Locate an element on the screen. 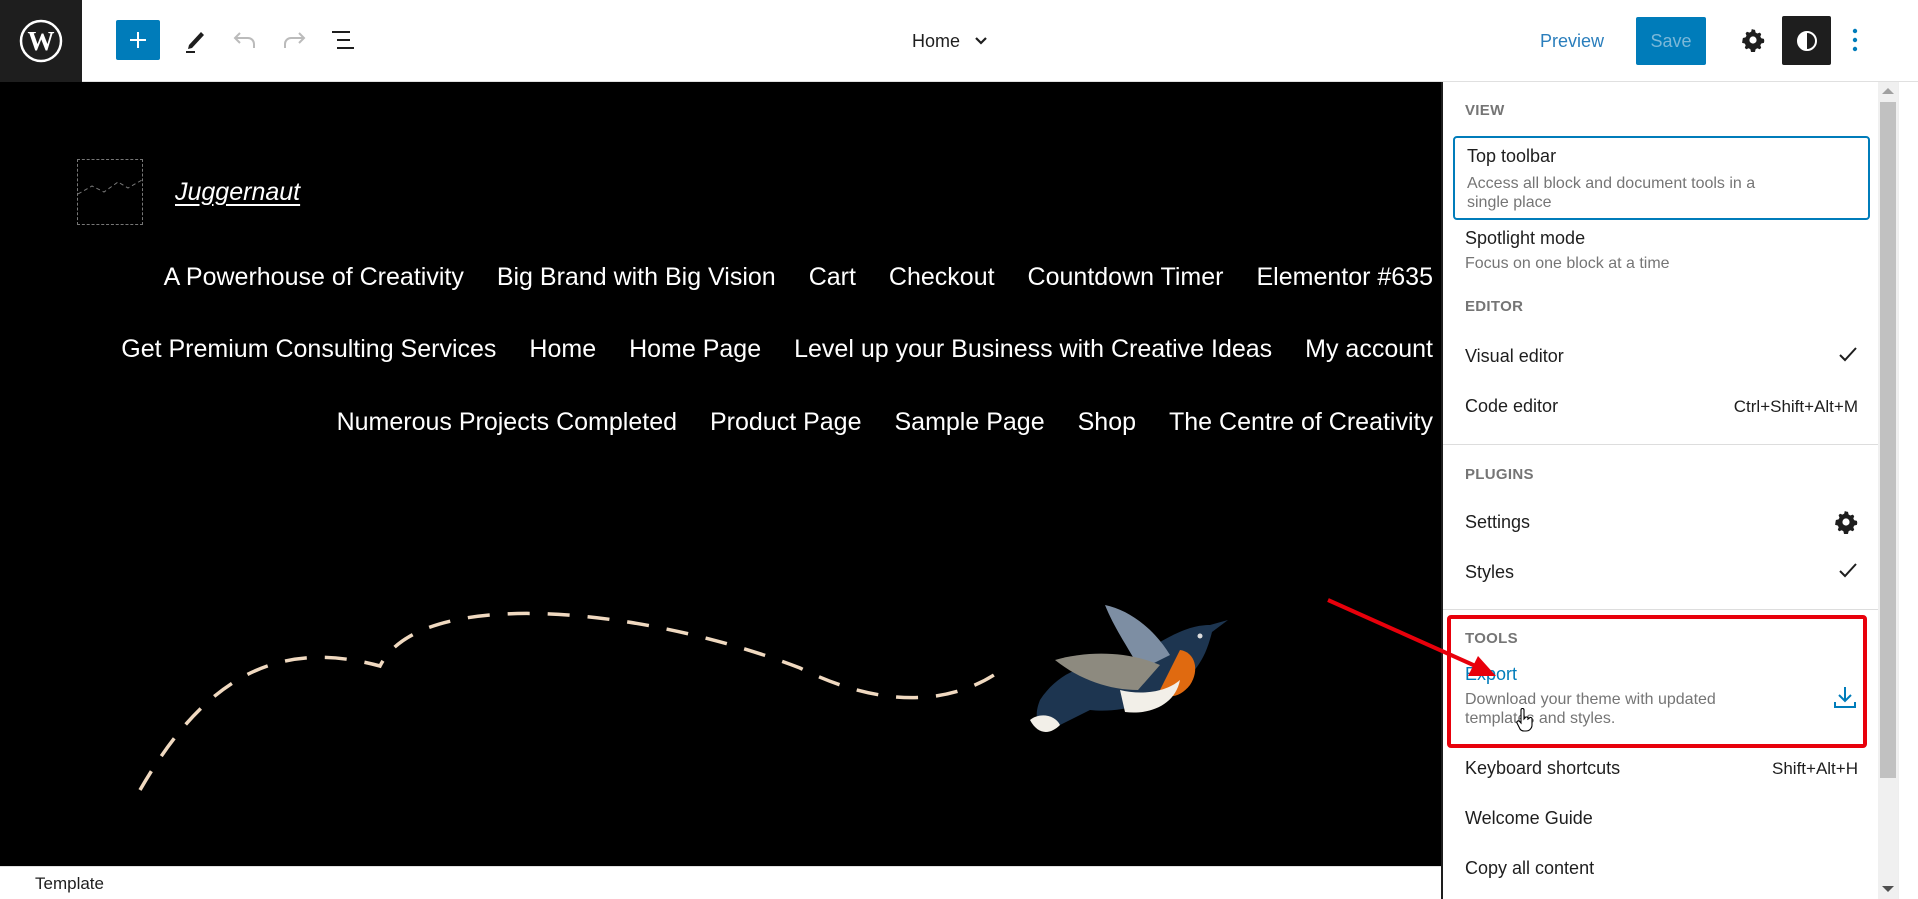 The image size is (1918, 899). nav-link: Home Page is located at coordinates (695, 349).